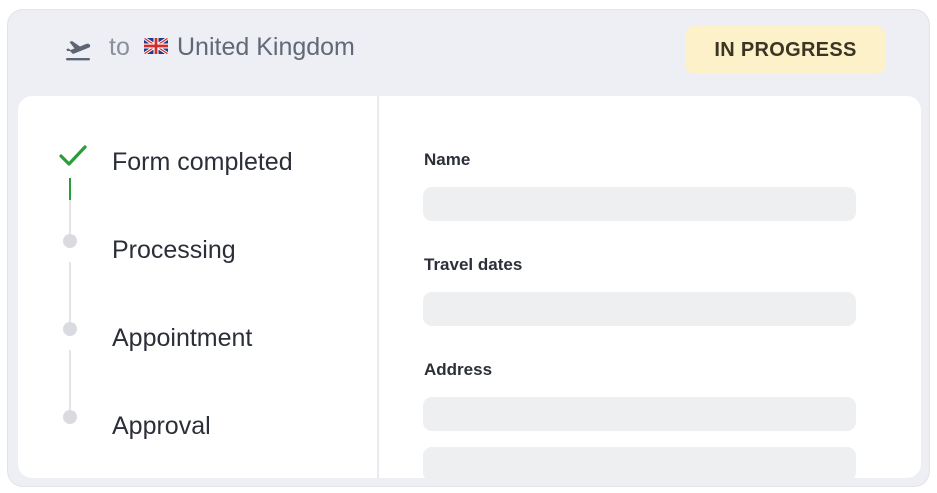  I want to click on step-dot-processing, so click(70, 241).